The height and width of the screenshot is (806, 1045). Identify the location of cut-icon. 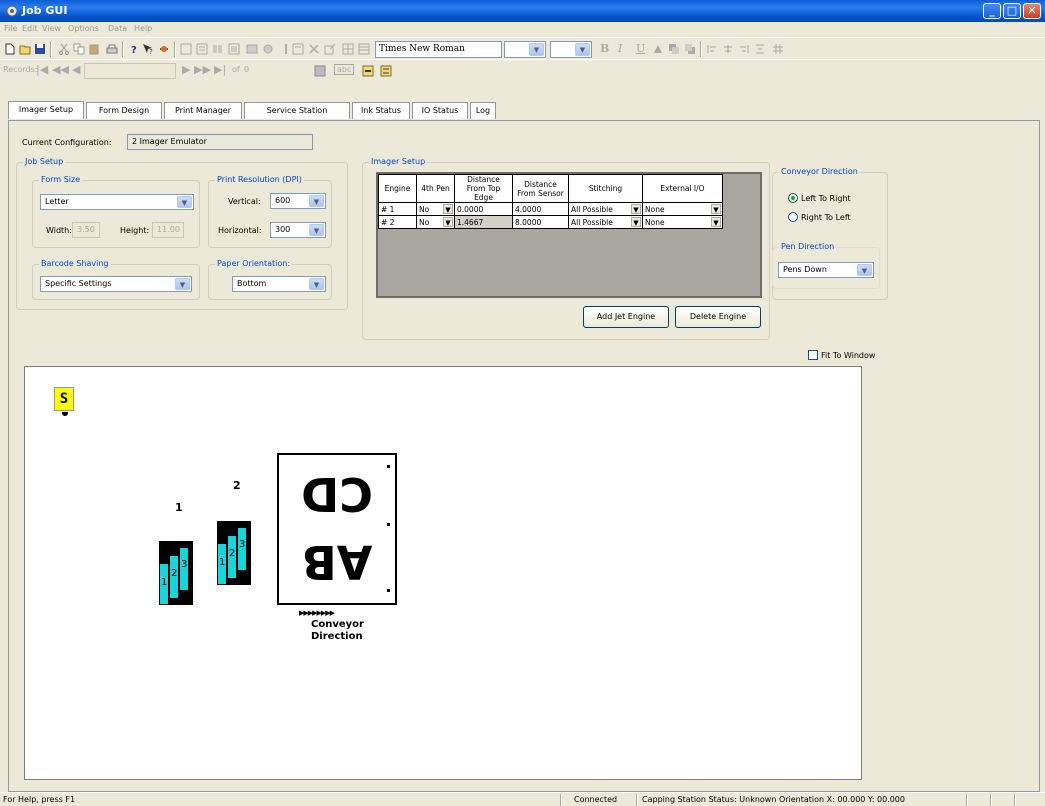
(64, 49).